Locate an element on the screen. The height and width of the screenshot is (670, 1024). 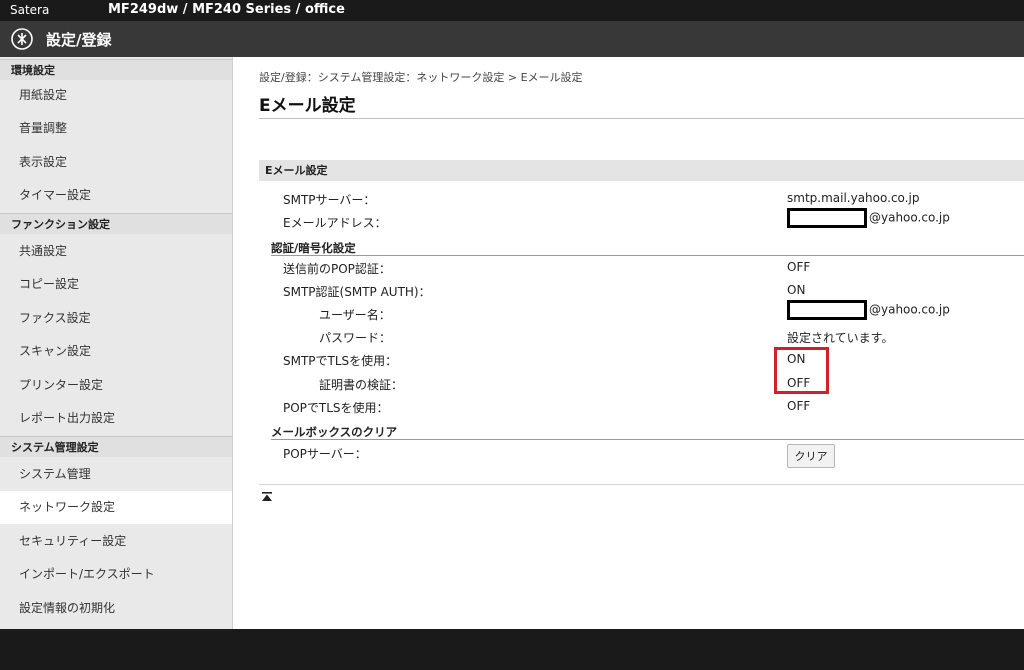
top-bar: Satera MF249dw / MF240 Series / office is located at coordinates (512, 10).